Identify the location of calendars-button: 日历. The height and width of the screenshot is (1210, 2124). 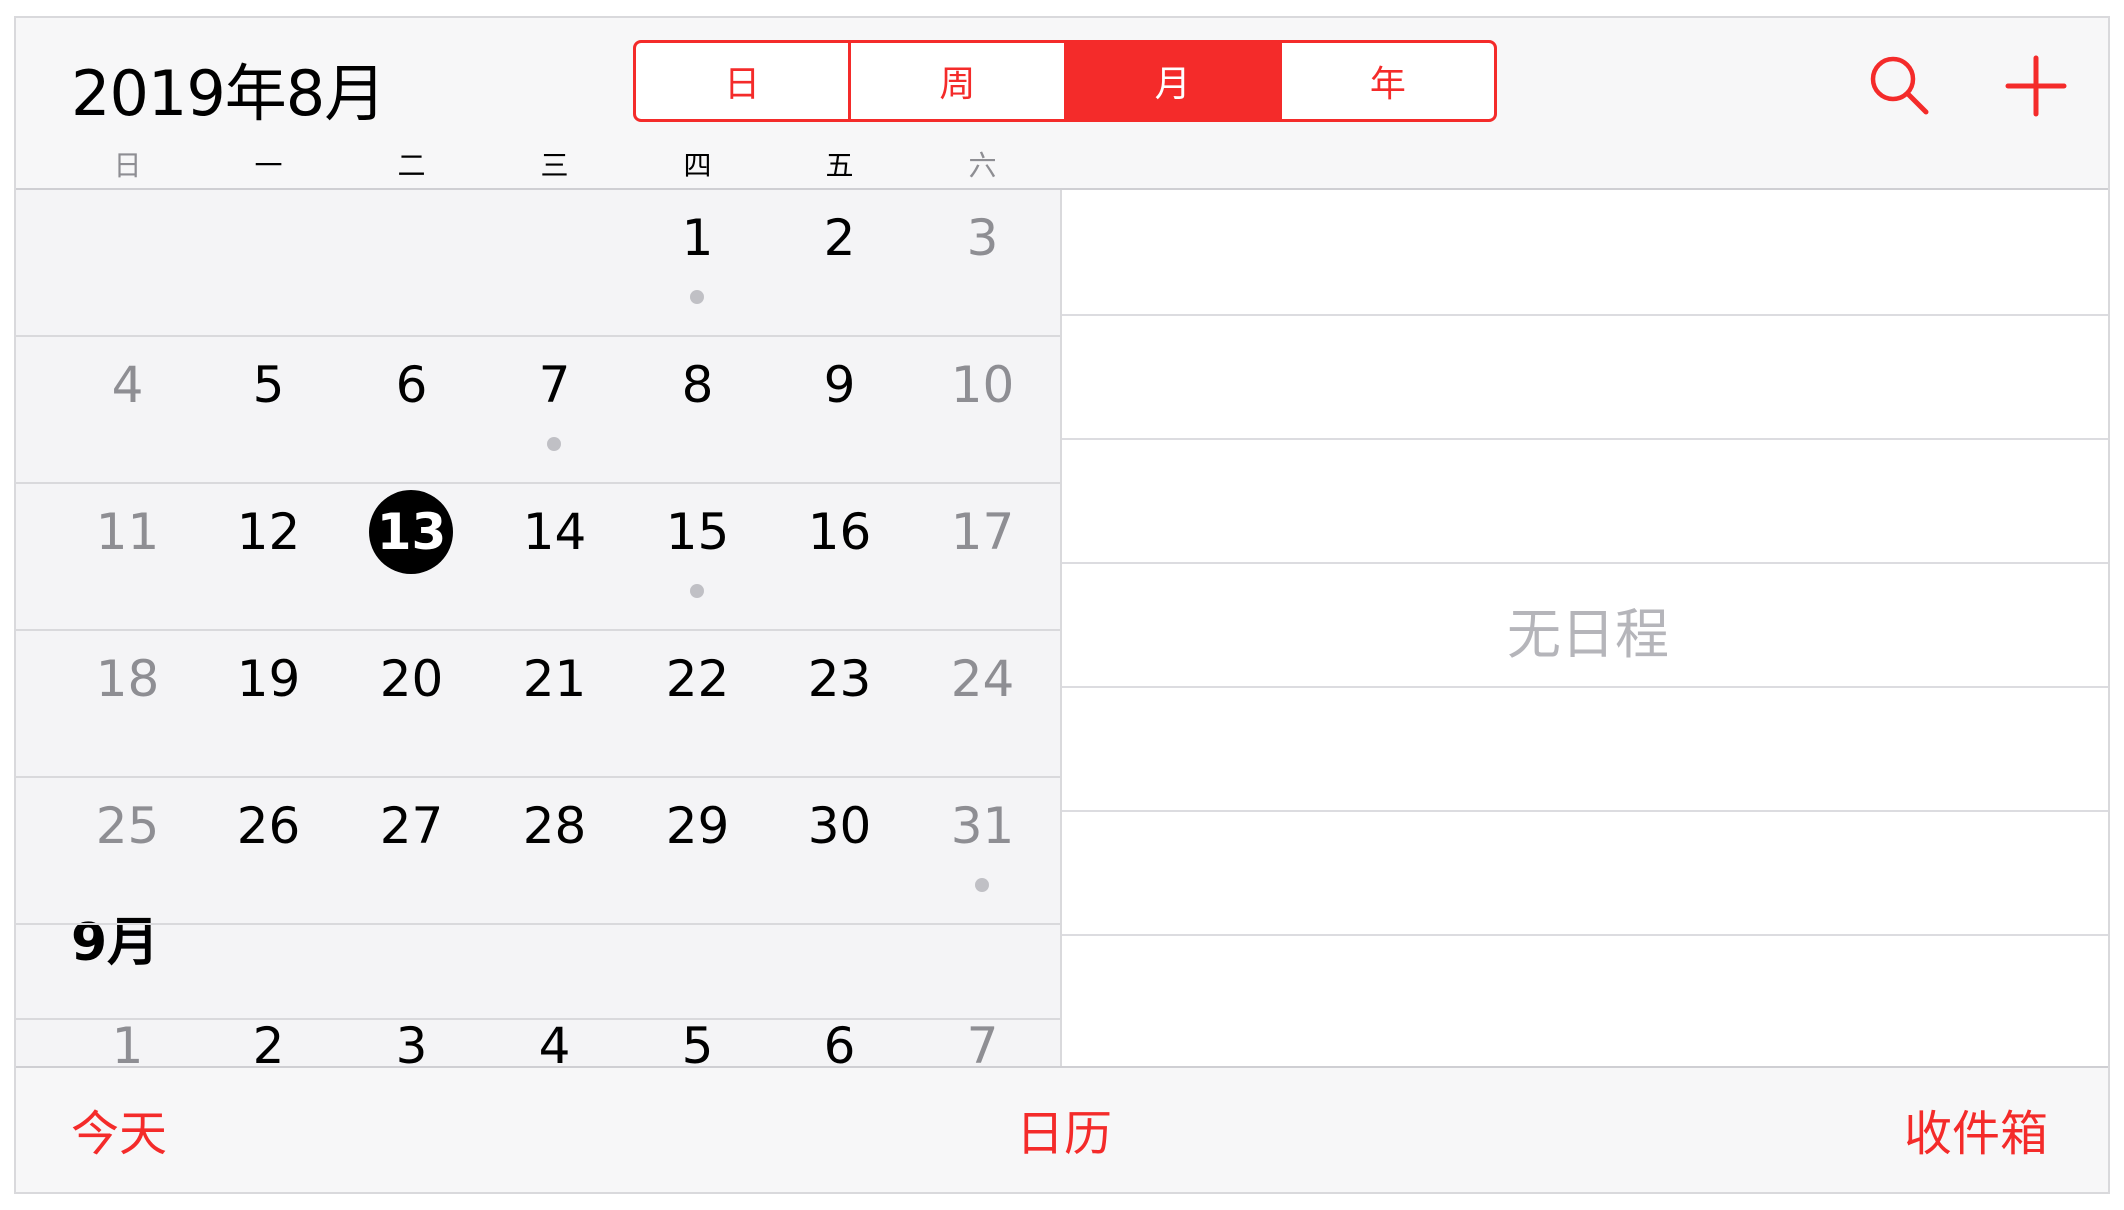
(1064, 1134).